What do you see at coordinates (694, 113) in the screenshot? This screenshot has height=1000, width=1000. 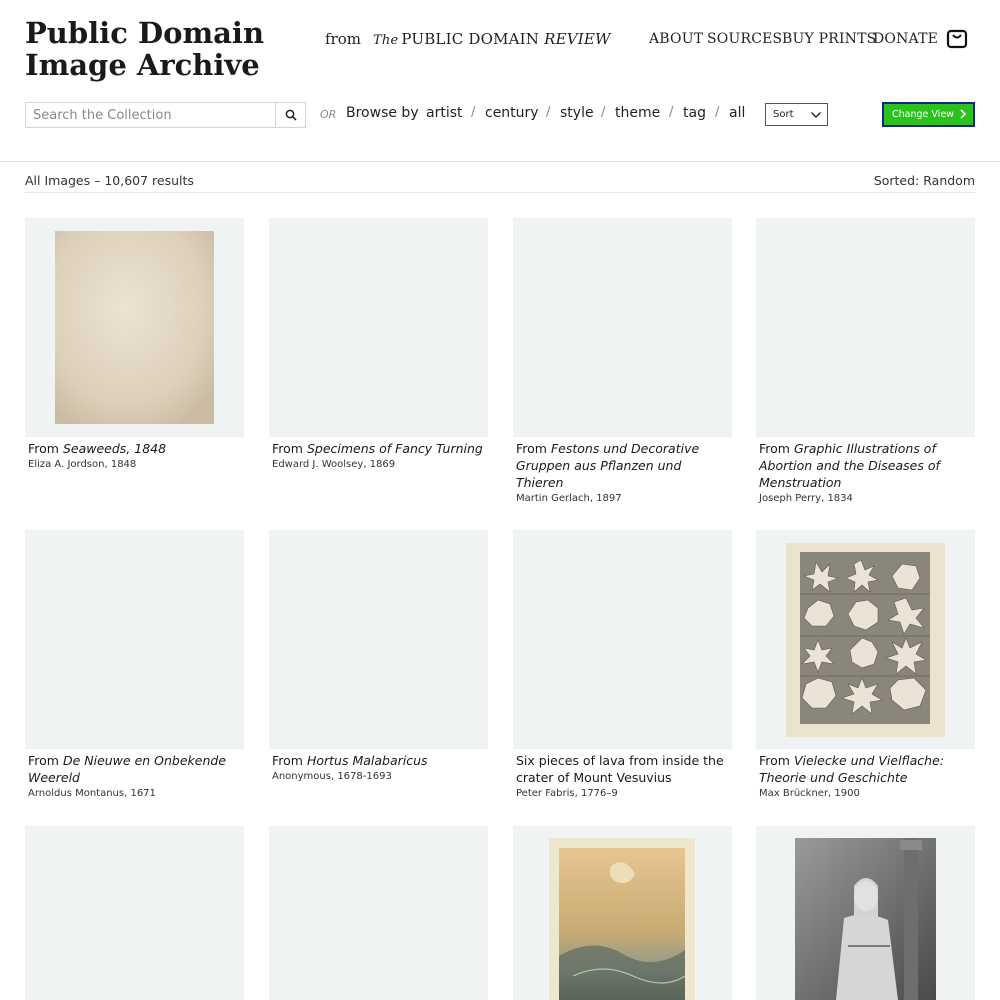 I see `browse-tag: tag` at bounding box center [694, 113].